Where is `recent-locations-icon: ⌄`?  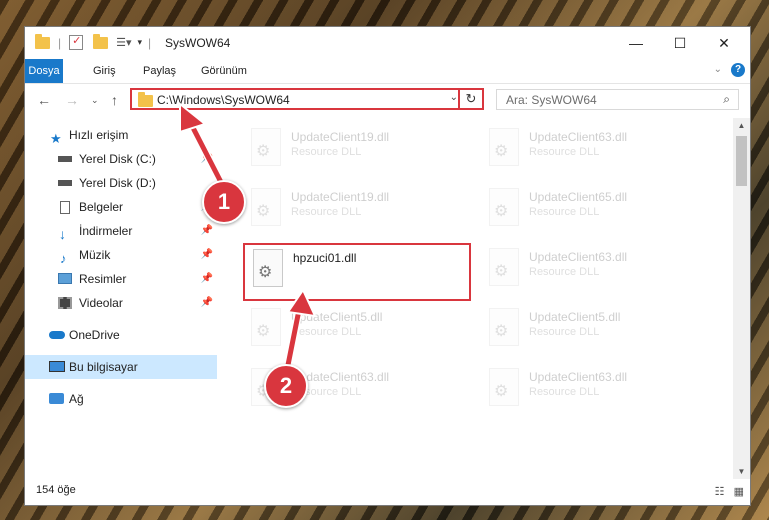 recent-locations-icon: ⌄ is located at coordinates (95, 100).